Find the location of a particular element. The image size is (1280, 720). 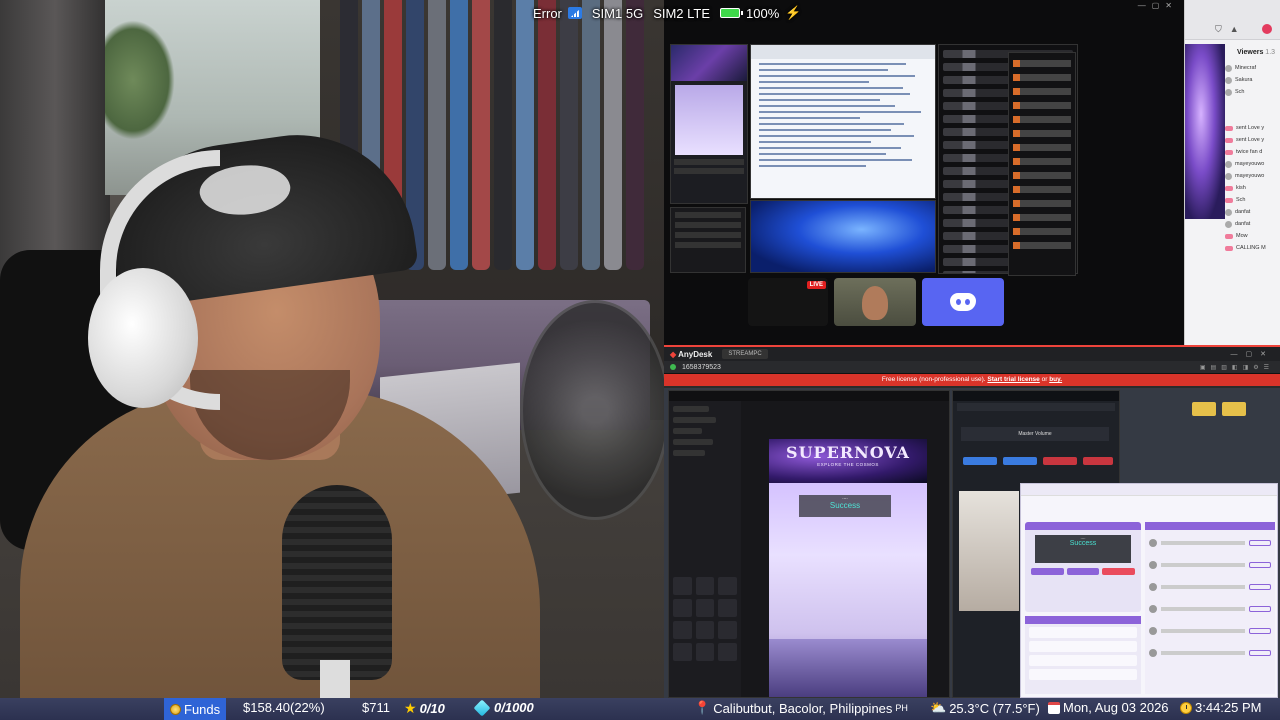

camera-tile-face is located at coordinates (875, 302).